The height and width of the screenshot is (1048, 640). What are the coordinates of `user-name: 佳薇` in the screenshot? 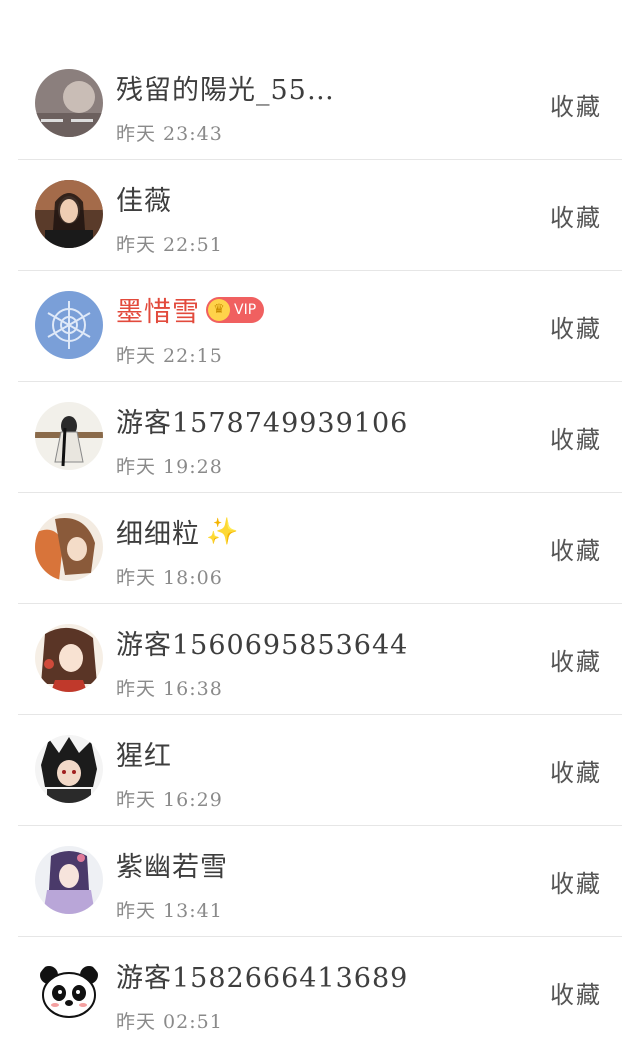 It's located at (144, 198).